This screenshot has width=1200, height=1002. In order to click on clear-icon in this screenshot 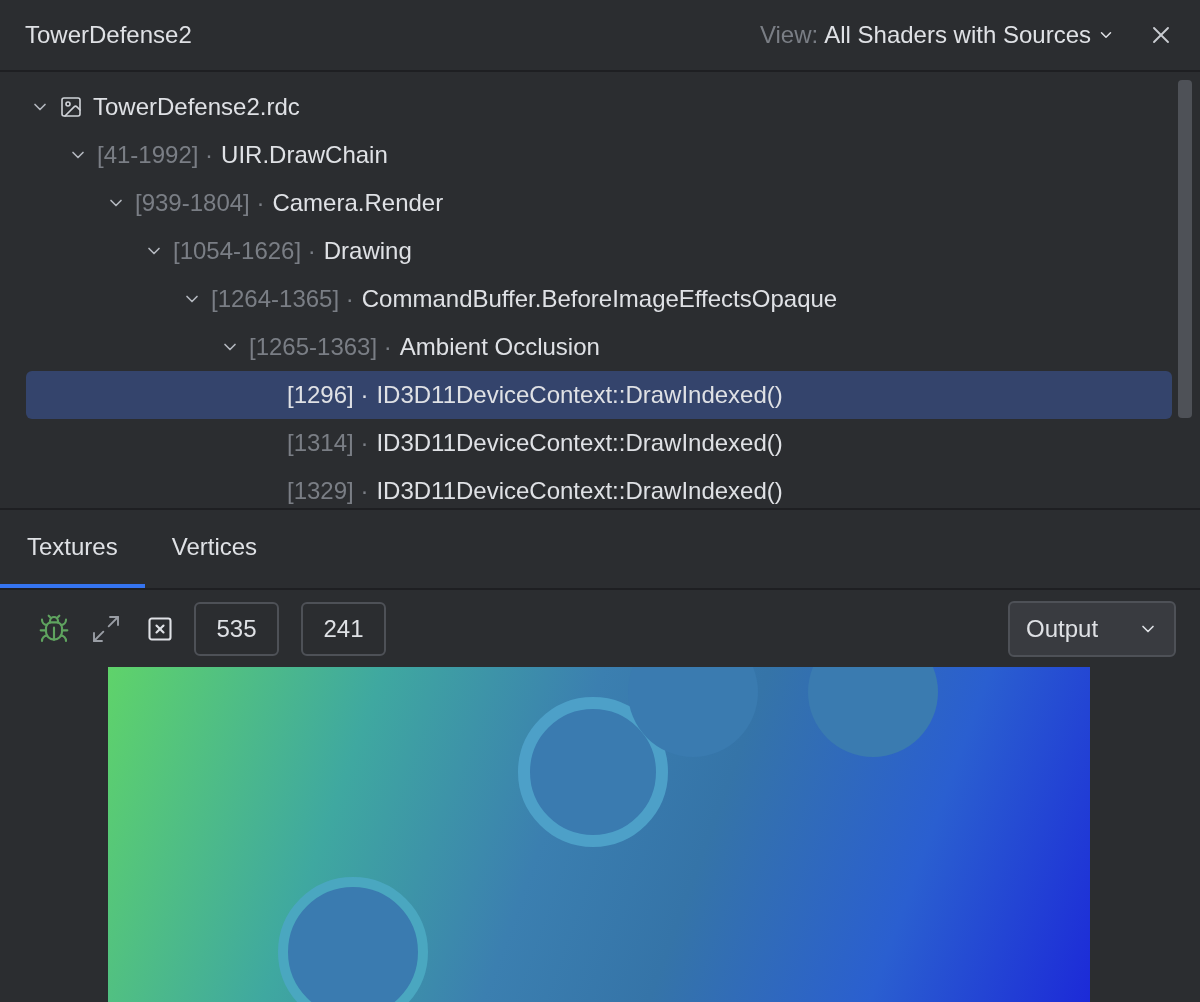, I will do `click(160, 628)`.